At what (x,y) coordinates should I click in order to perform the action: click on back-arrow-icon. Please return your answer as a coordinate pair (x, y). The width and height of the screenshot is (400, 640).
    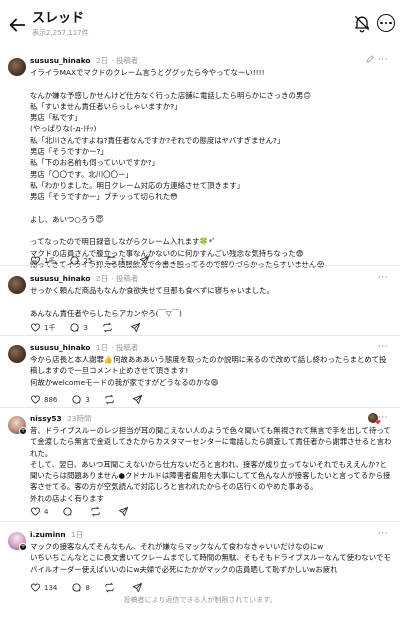
    Looking at the image, I should click on (17, 25).